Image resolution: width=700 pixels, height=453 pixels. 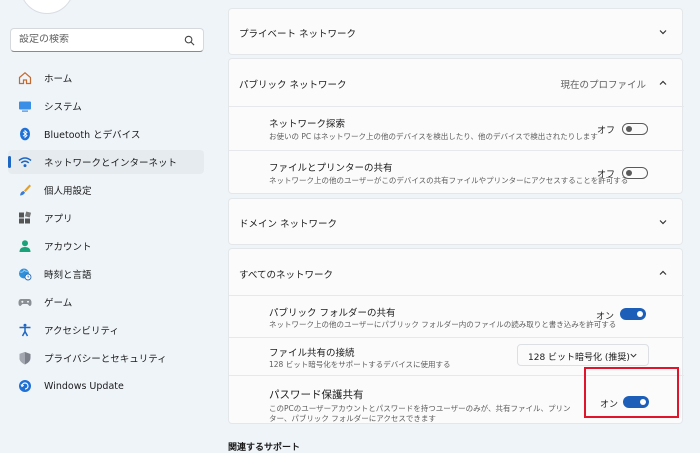 What do you see at coordinates (25, 302) in the screenshot?
I see `gamepad-icon` at bounding box center [25, 302].